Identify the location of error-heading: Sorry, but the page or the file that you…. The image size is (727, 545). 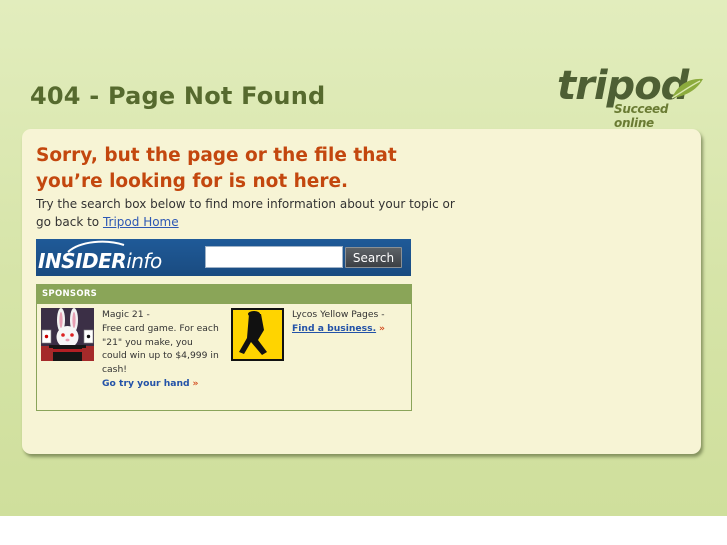
(216, 168).